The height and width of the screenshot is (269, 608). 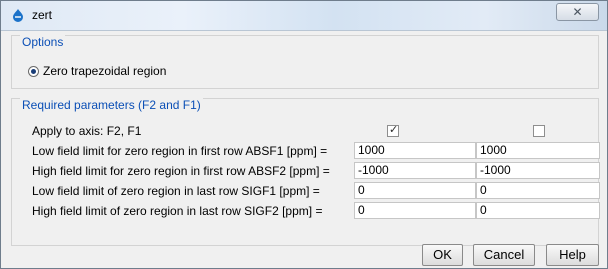 What do you see at coordinates (87, 131) in the screenshot?
I see `apply-axis-label: Apply to axis: F2, F1` at bounding box center [87, 131].